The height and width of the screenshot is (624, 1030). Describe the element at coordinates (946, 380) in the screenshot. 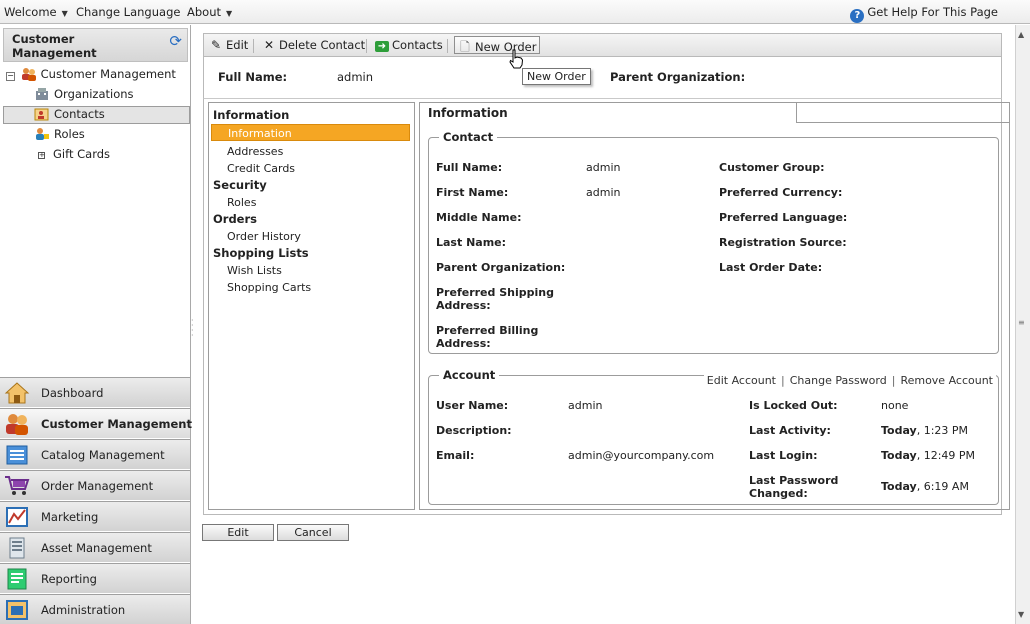

I see `remove-account-link: Remove Account` at that location.